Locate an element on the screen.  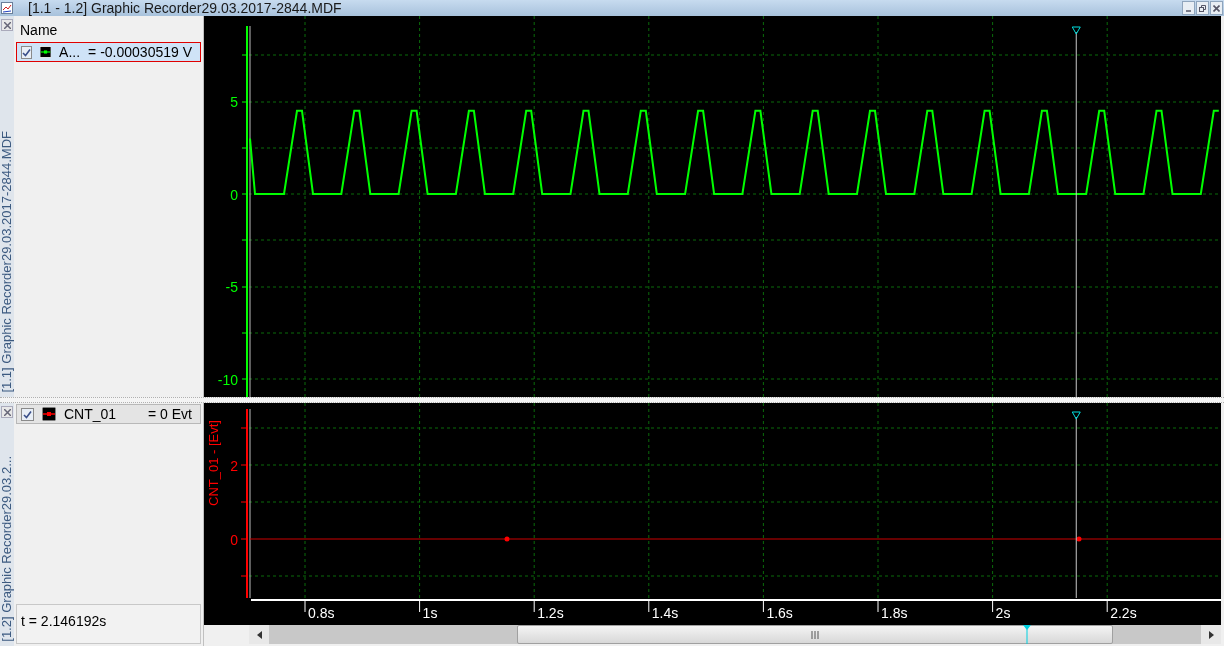
pane-tab: [1.1] Graphic Recorder29.03.2017-2844.MDF is located at coordinates (8, 262).